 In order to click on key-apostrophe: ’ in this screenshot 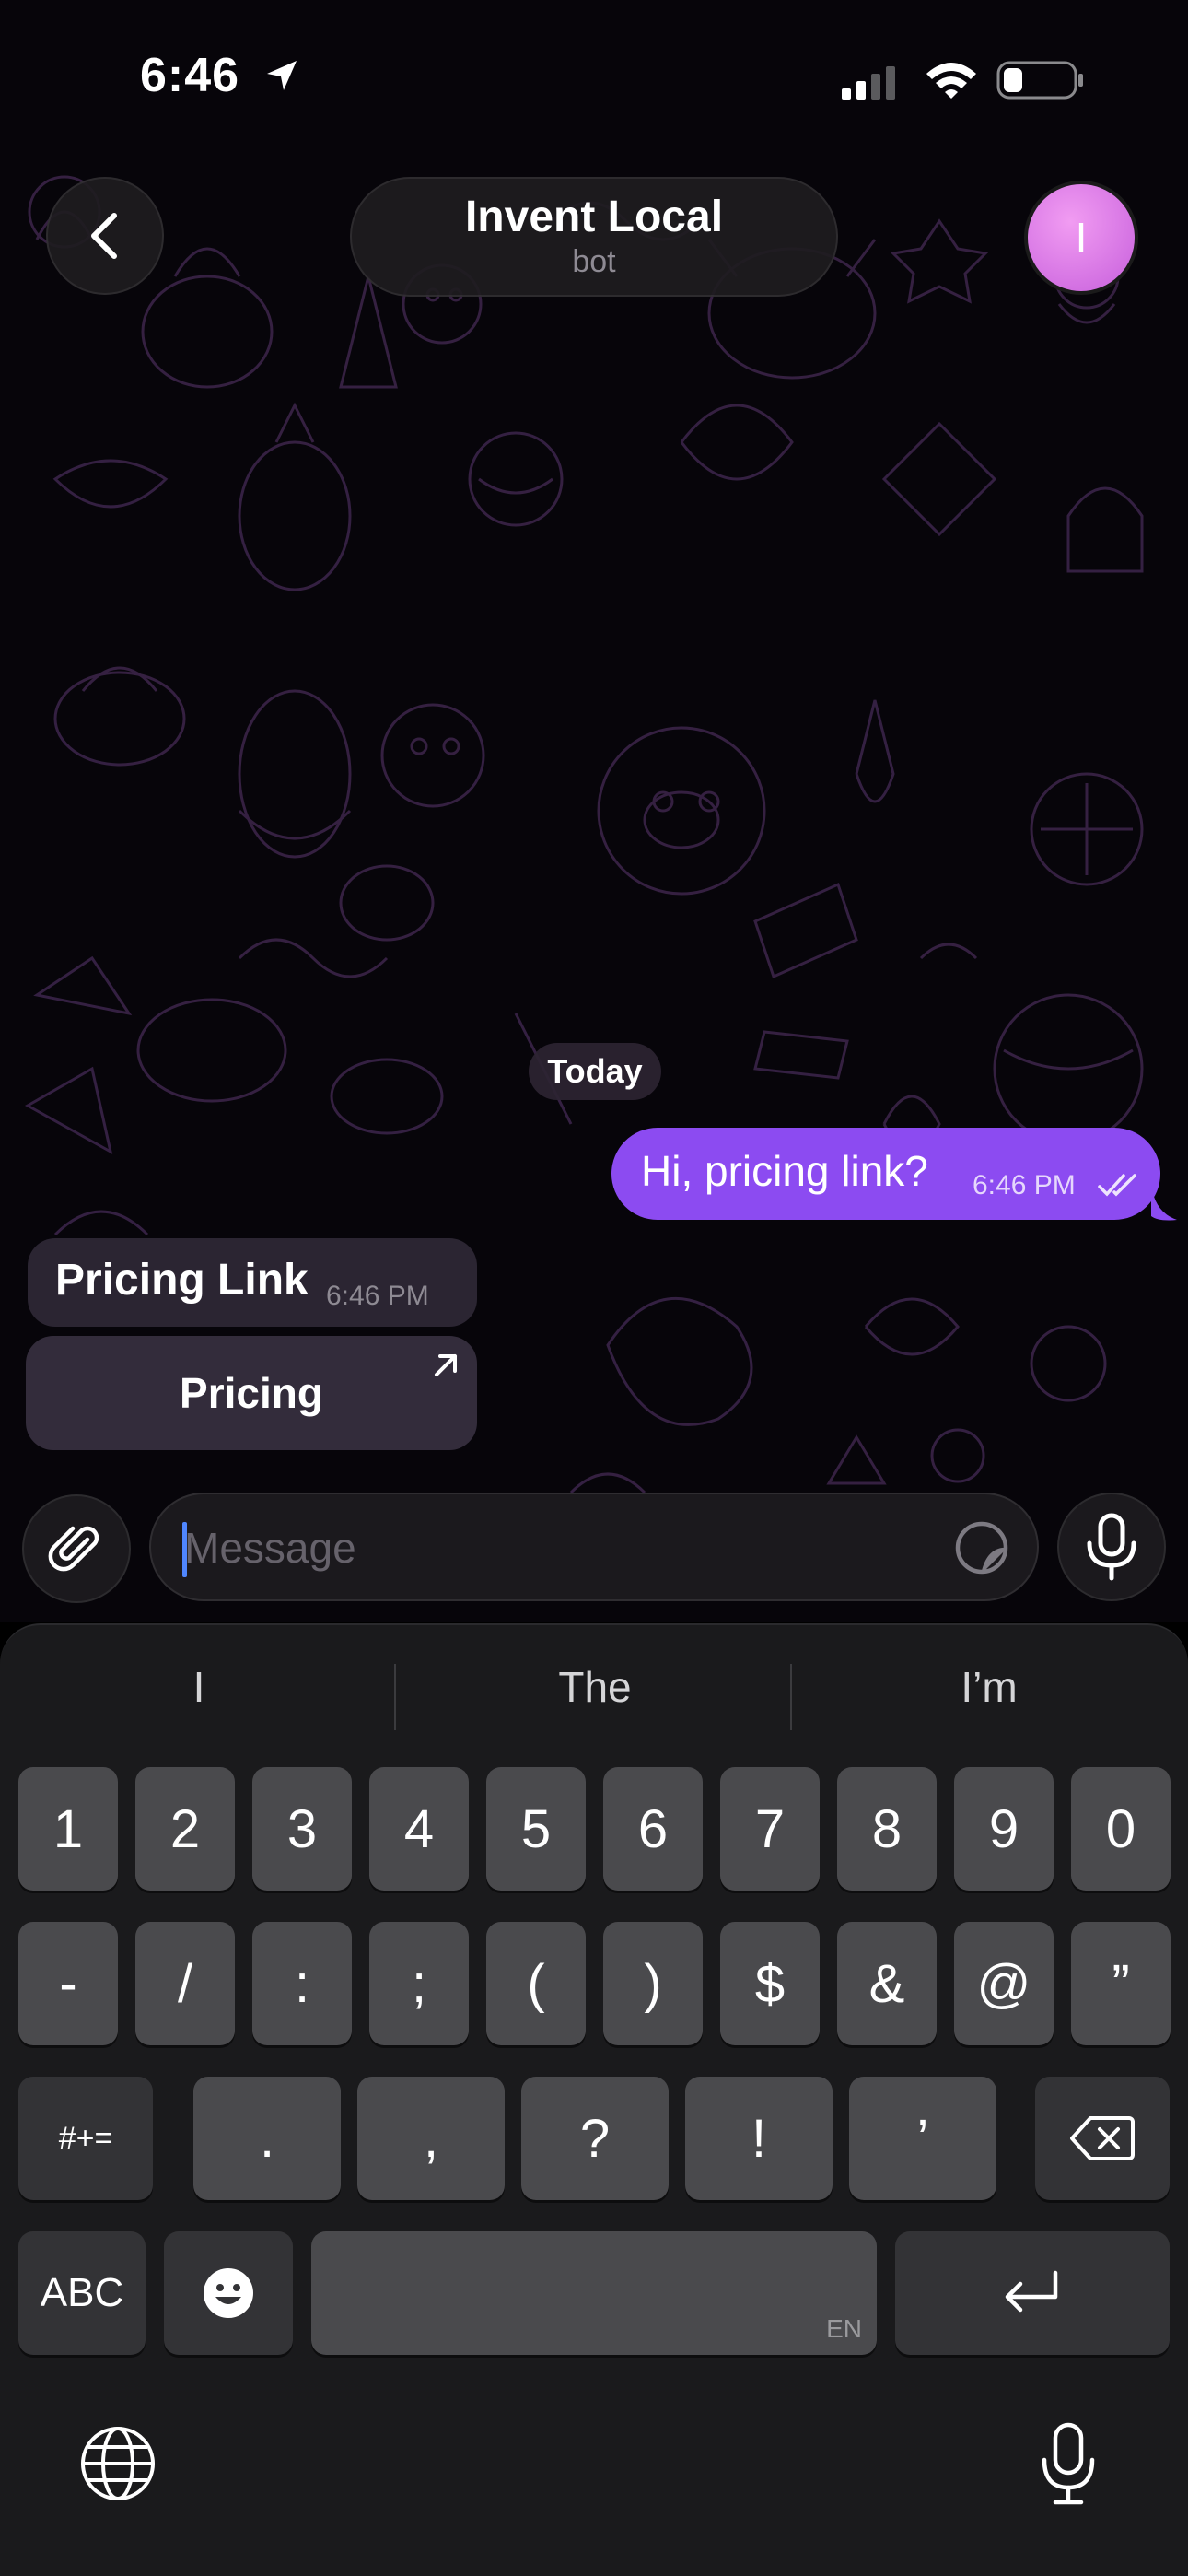, I will do `click(922, 2138)`.